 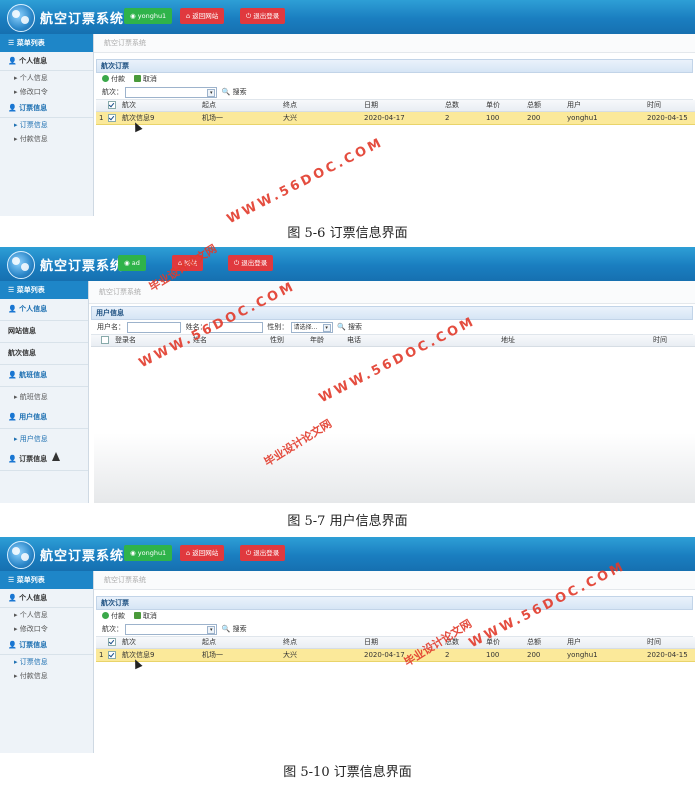 I want to click on menu-header: ☰ 菜单列表, so click(x=44, y=290).